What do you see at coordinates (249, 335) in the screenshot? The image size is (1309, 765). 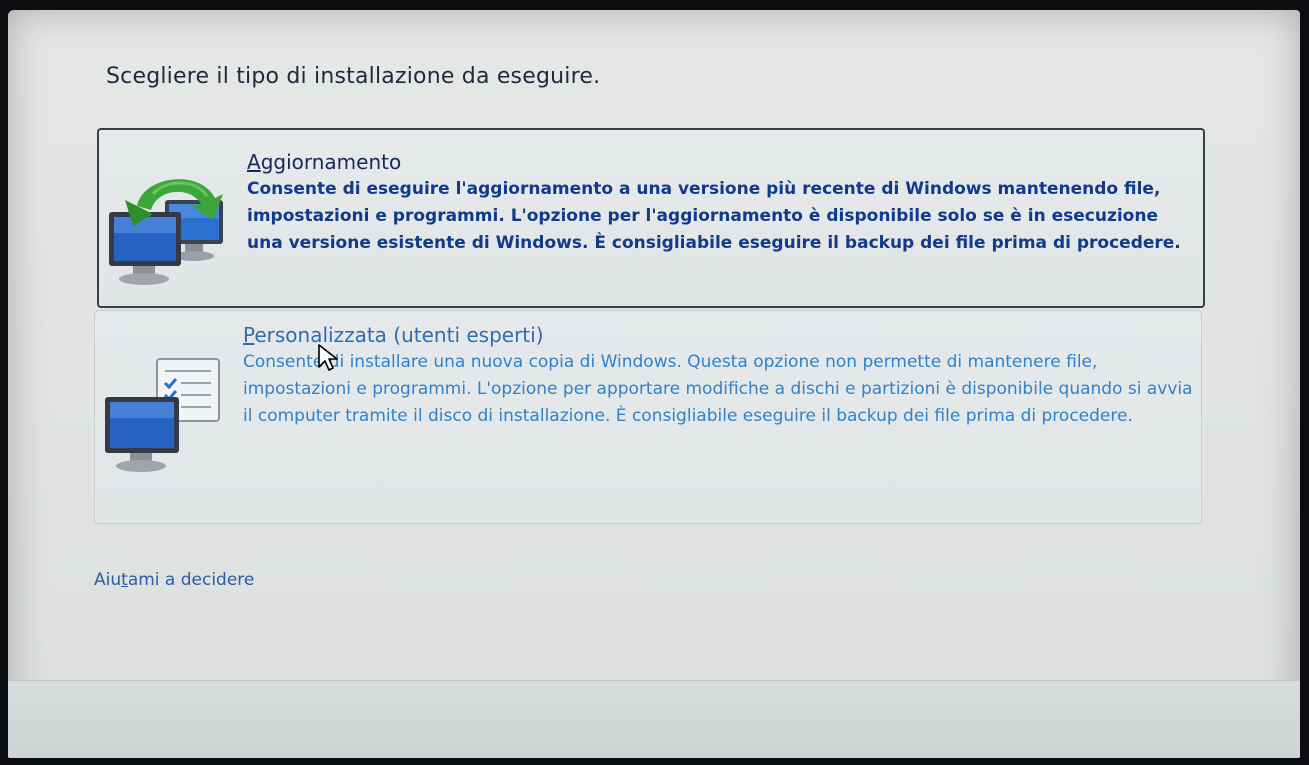 I see `custom-title-accesskey: P` at bounding box center [249, 335].